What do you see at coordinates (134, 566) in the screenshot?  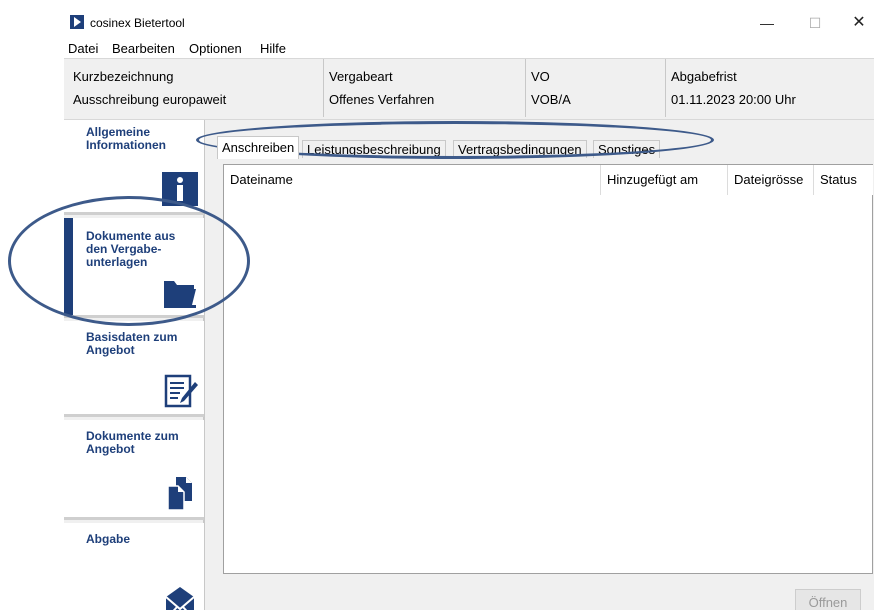 I see `sidebar-item-abgabe: Abgabe` at bounding box center [134, 566].